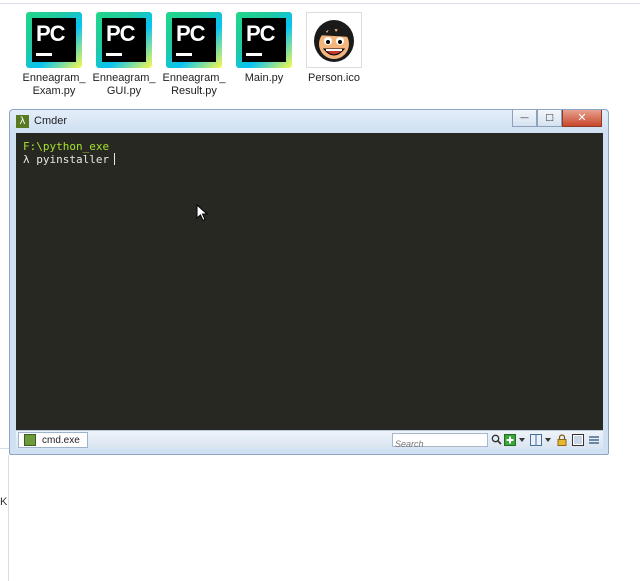 This screenshot has width=640, height=581. What do you see at coordinates (124, 84) in the screenshot?
I see `icon-label: Enneagram_ GUI.py` at bounding box center [124, 84].